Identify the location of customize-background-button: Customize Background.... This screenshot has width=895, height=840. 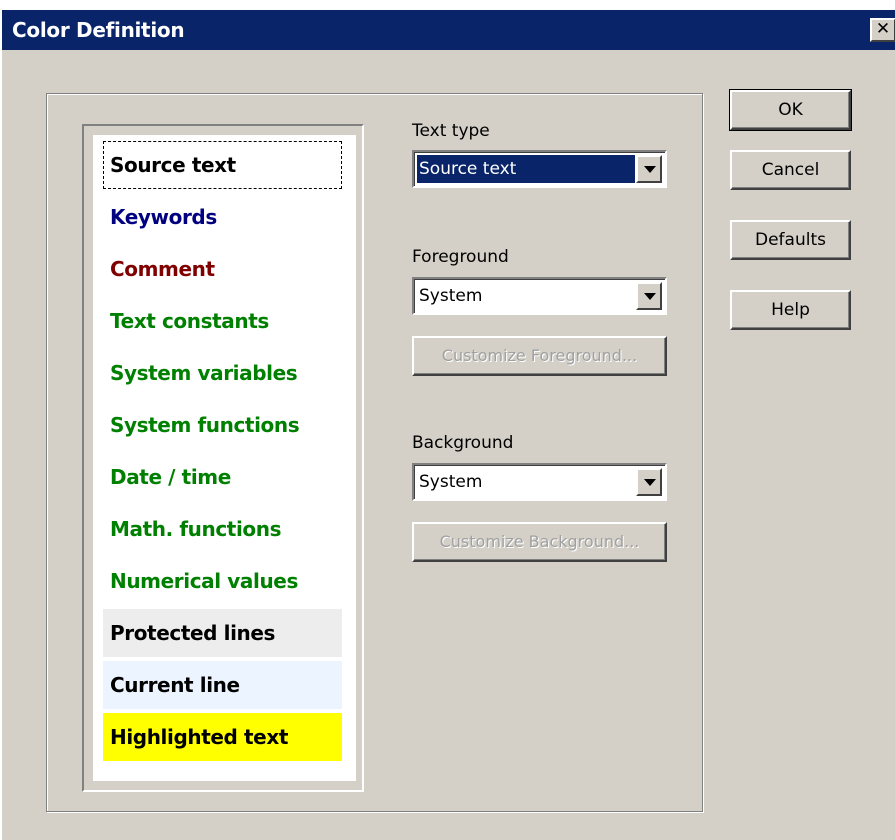
(539, 542).